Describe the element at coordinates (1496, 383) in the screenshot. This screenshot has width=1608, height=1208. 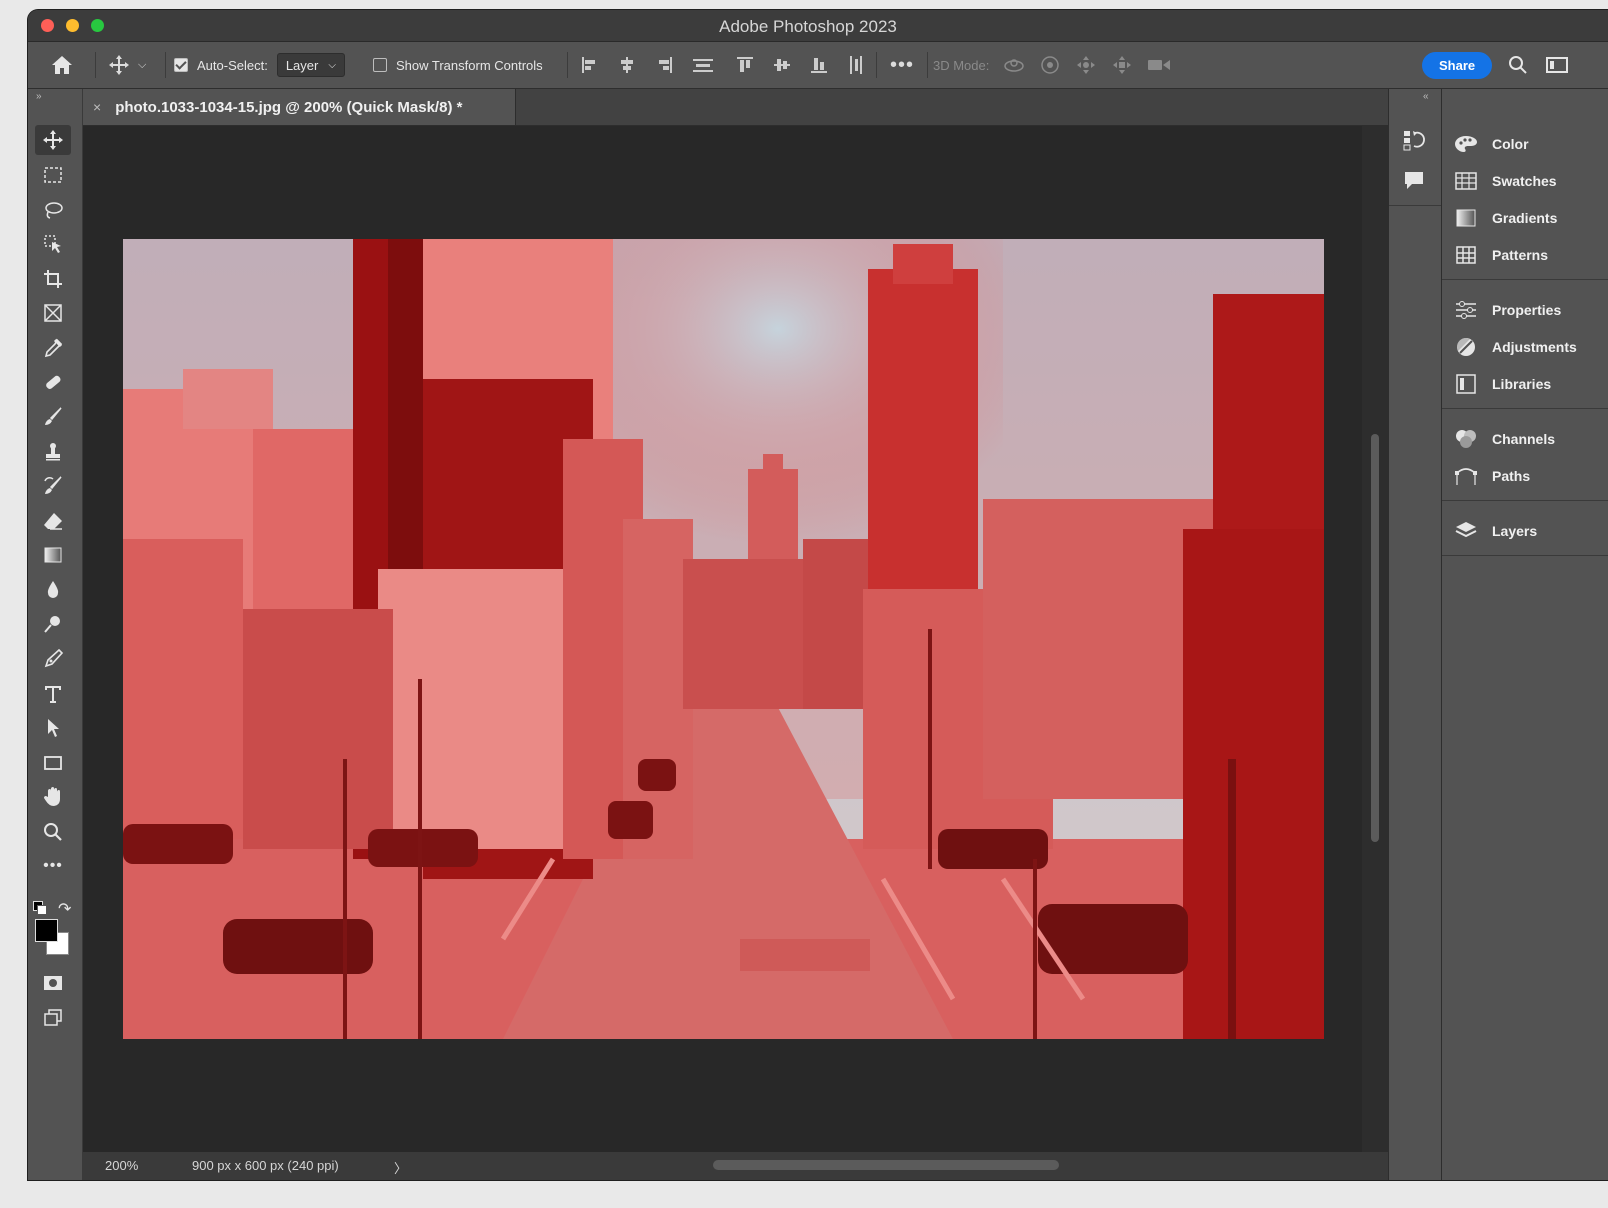
I see `libraries-panel-tab: Libraries` at that location.